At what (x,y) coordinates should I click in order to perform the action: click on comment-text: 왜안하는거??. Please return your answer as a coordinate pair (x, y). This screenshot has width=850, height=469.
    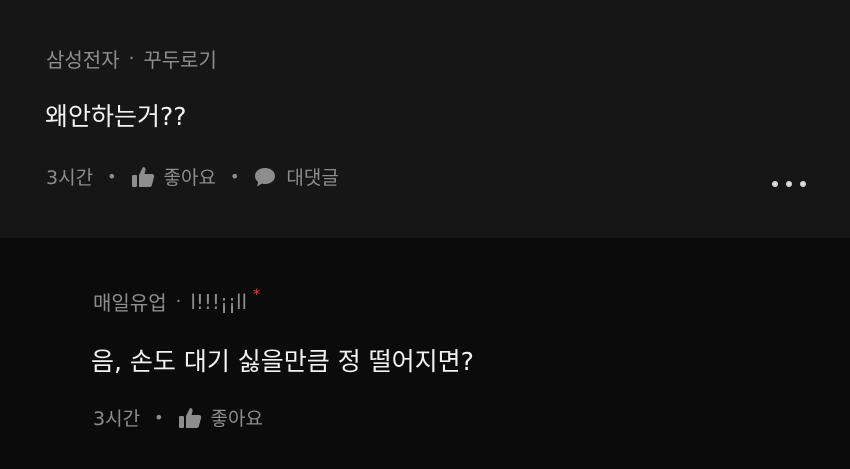
    Looking at the image, I should click on (116, 116).